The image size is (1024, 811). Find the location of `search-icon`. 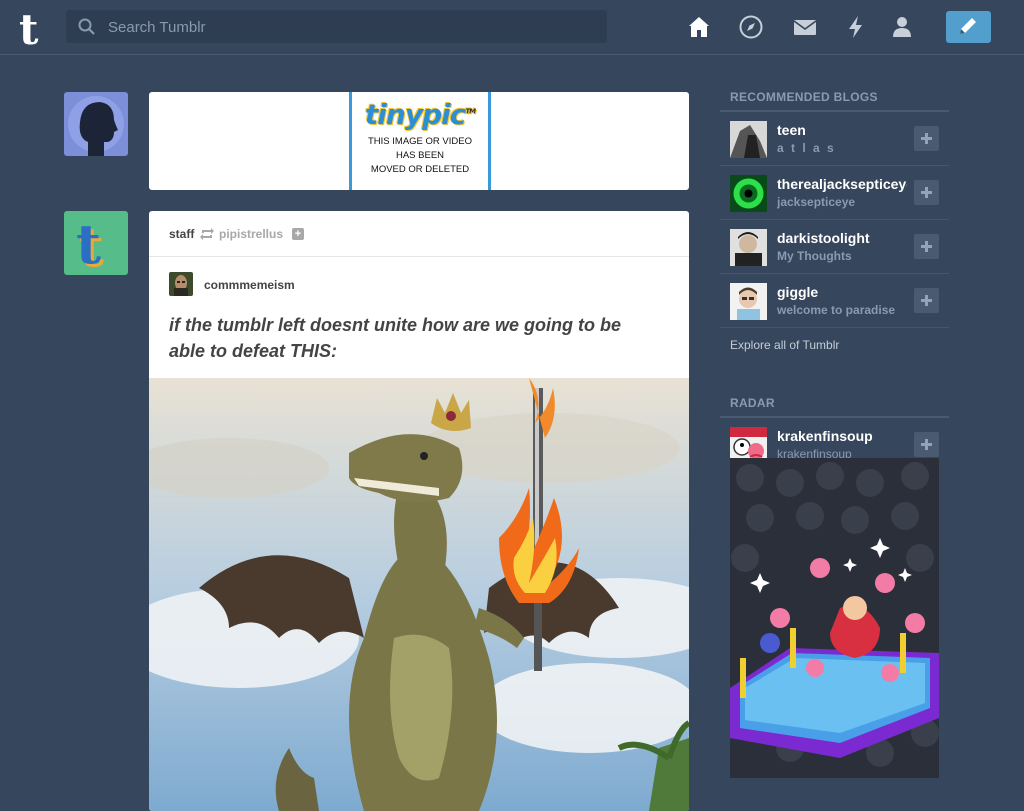

search-icon is located at coordinates (86, 26).